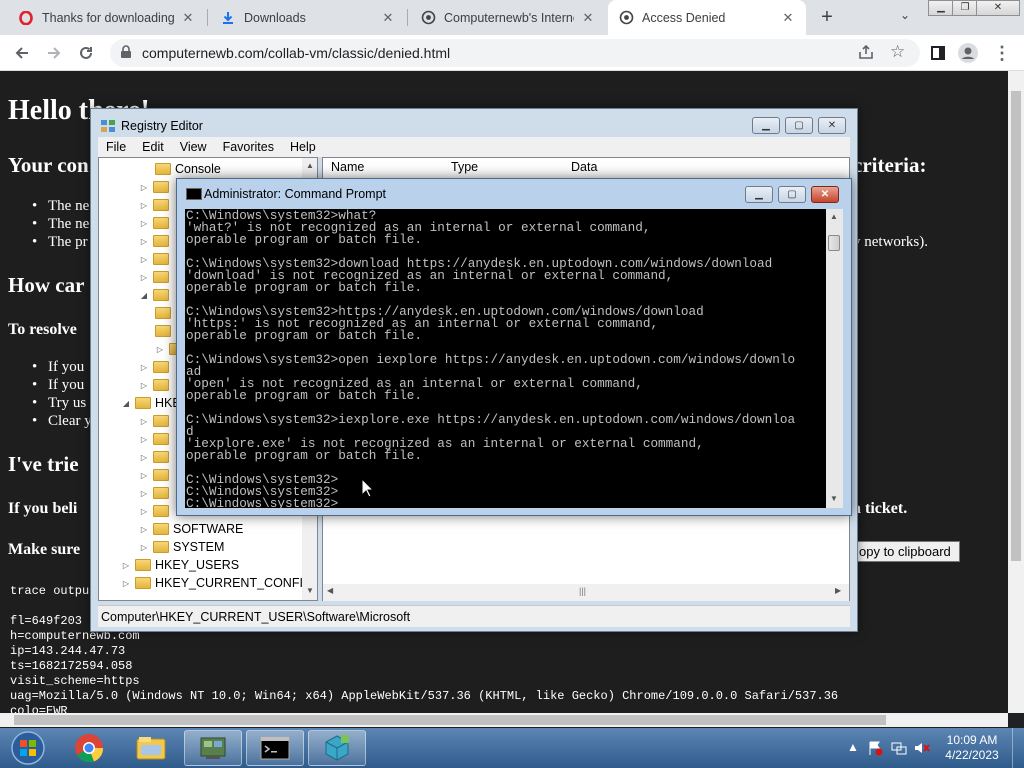 Image resolution: width=1024 pixels, height=768 pixels. Describe the element at coordinates (151, 748) in the screenshot. I see `taskbar-file-explorer` at that location.